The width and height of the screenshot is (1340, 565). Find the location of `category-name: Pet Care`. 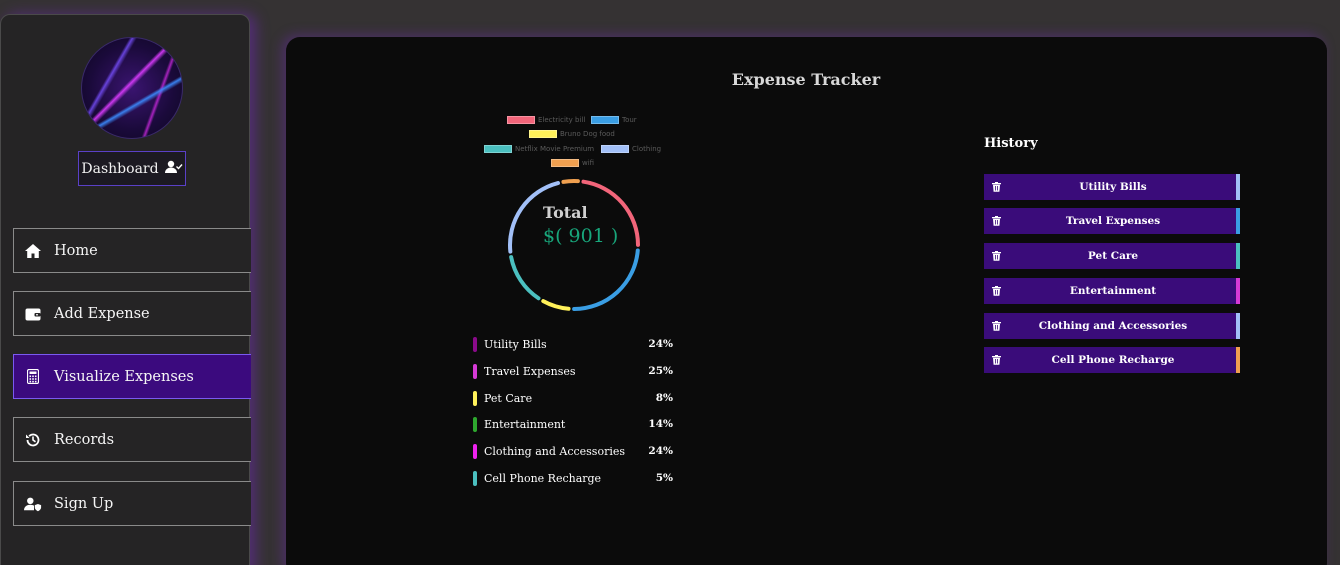

category-name: Pet Care is located at coordinates (508, 398).